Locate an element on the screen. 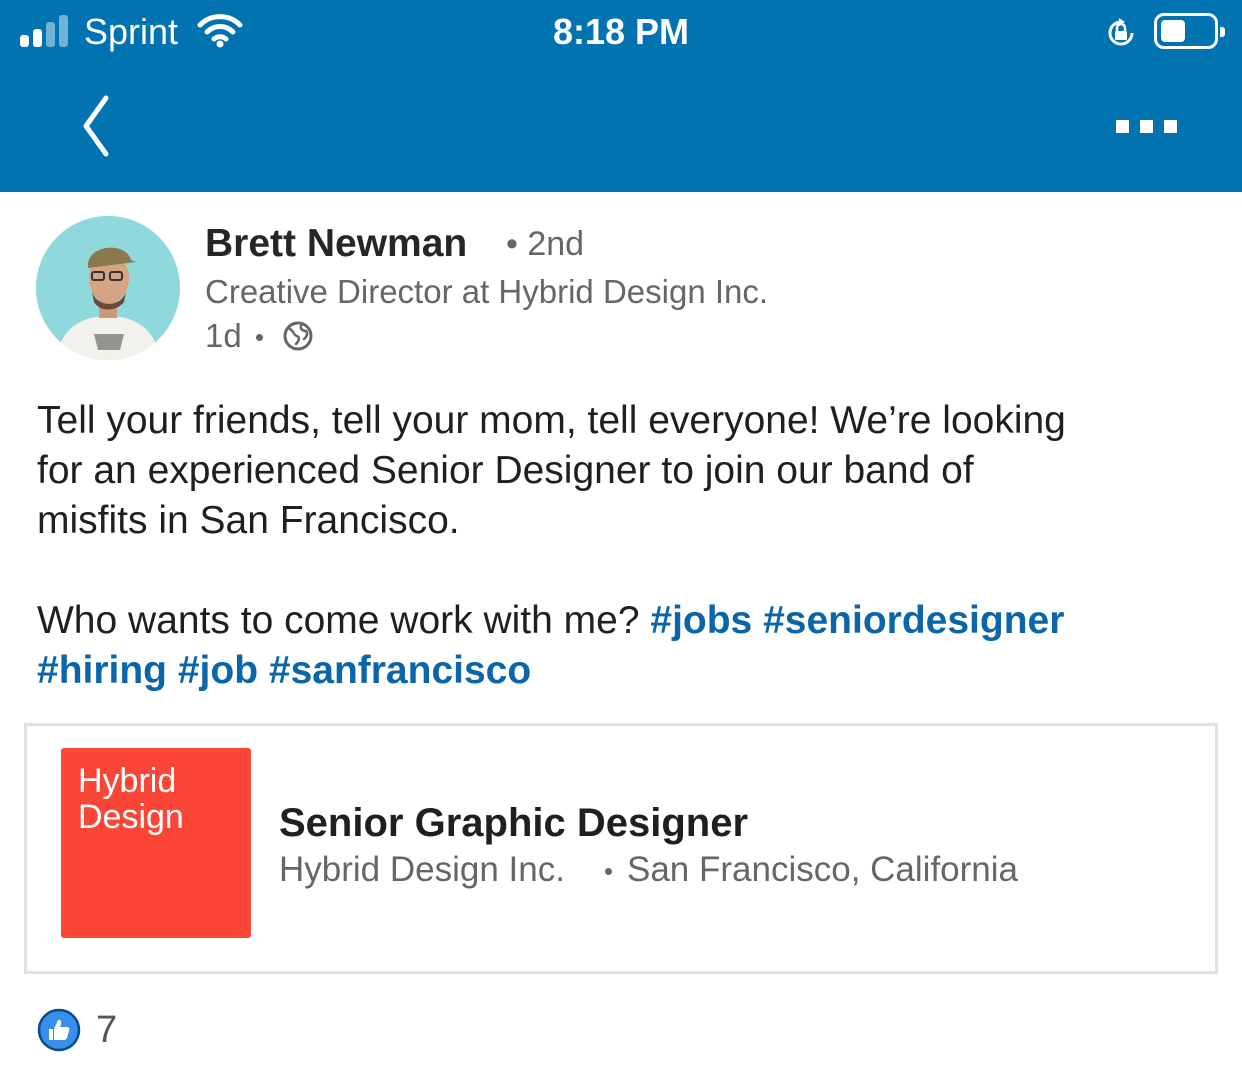 The image size is (1242, 1085). post-question: Who wants to come work with me? is located at coordinates (338, 620).